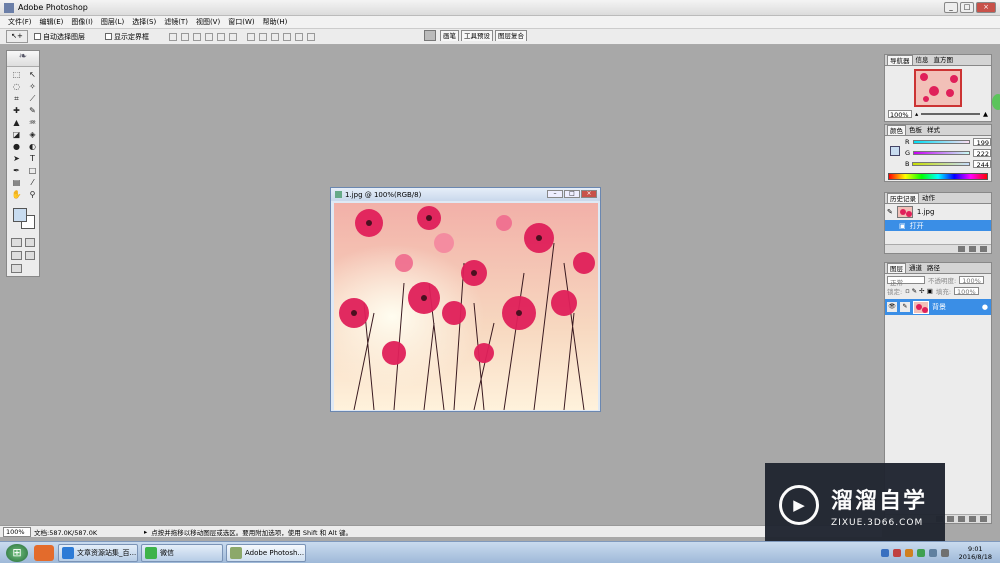 Image resolution: width=1000 pixels, height=563 pixels. Describe the element at coordinates (32, 110) in the screenshot. I see `brush-icon: ✎` at that location.